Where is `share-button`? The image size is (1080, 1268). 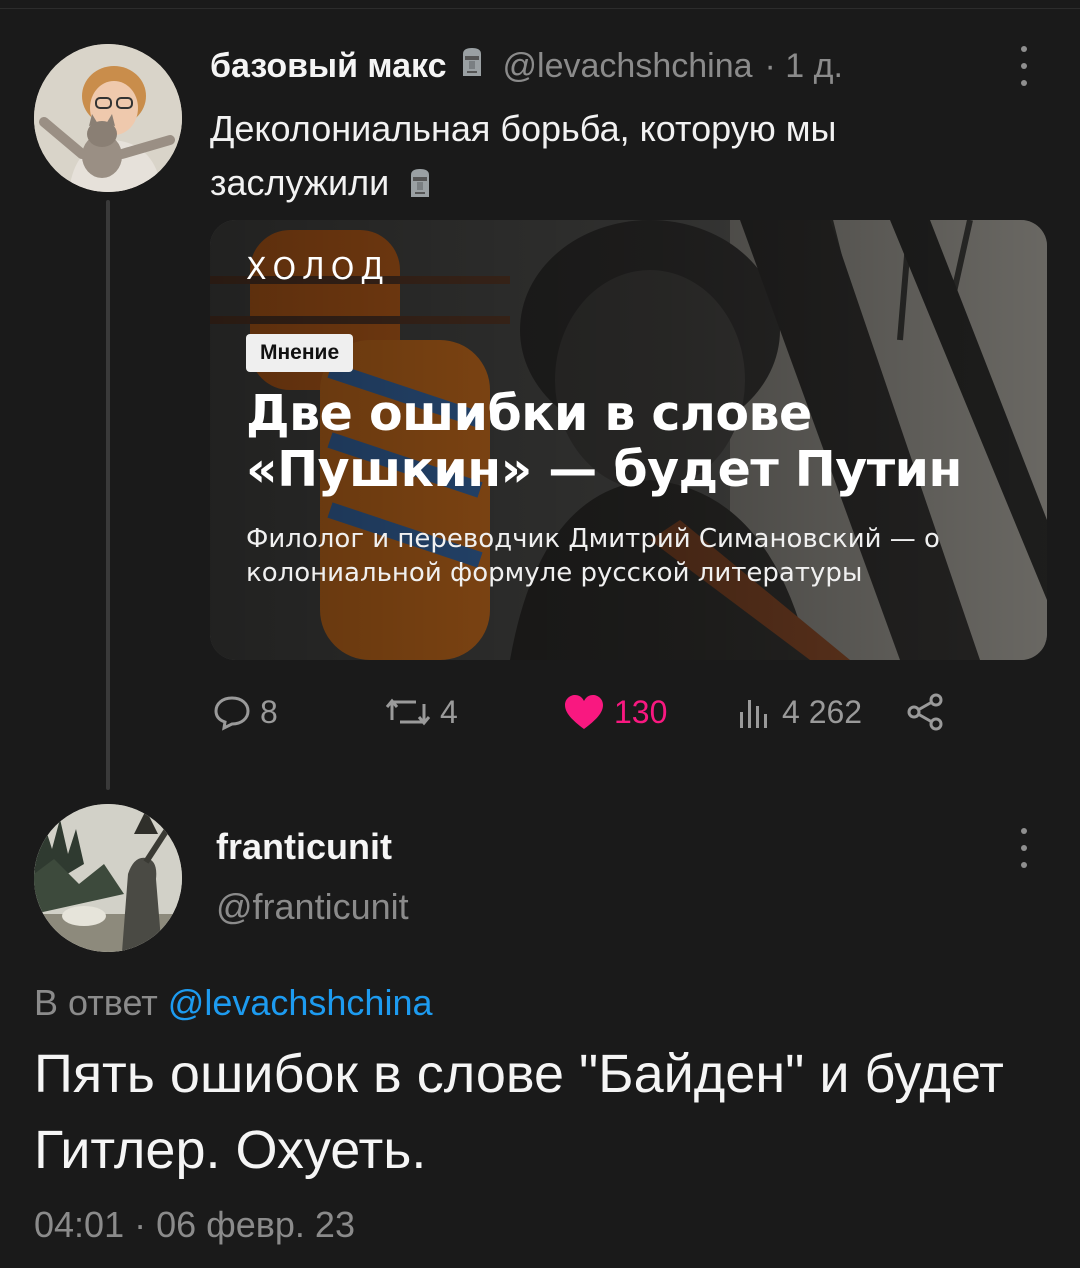 share-button is located at coordinates (926, 712).